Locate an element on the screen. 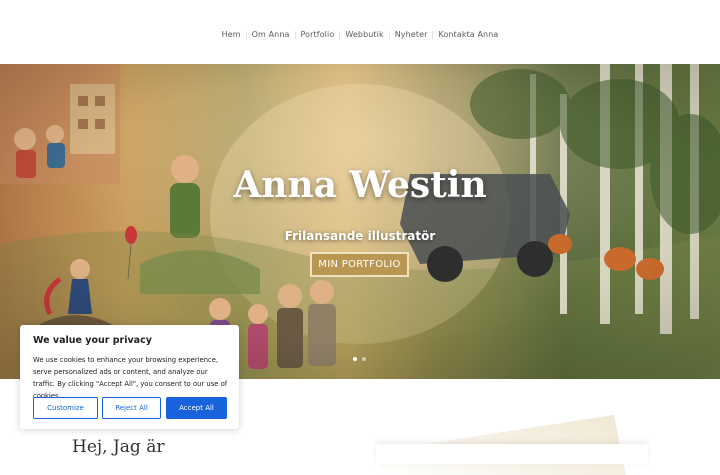 This screenshot has height=475, width=720. portfolio-button: MIN PORTFOLIO is located at coordinates (359, 264).